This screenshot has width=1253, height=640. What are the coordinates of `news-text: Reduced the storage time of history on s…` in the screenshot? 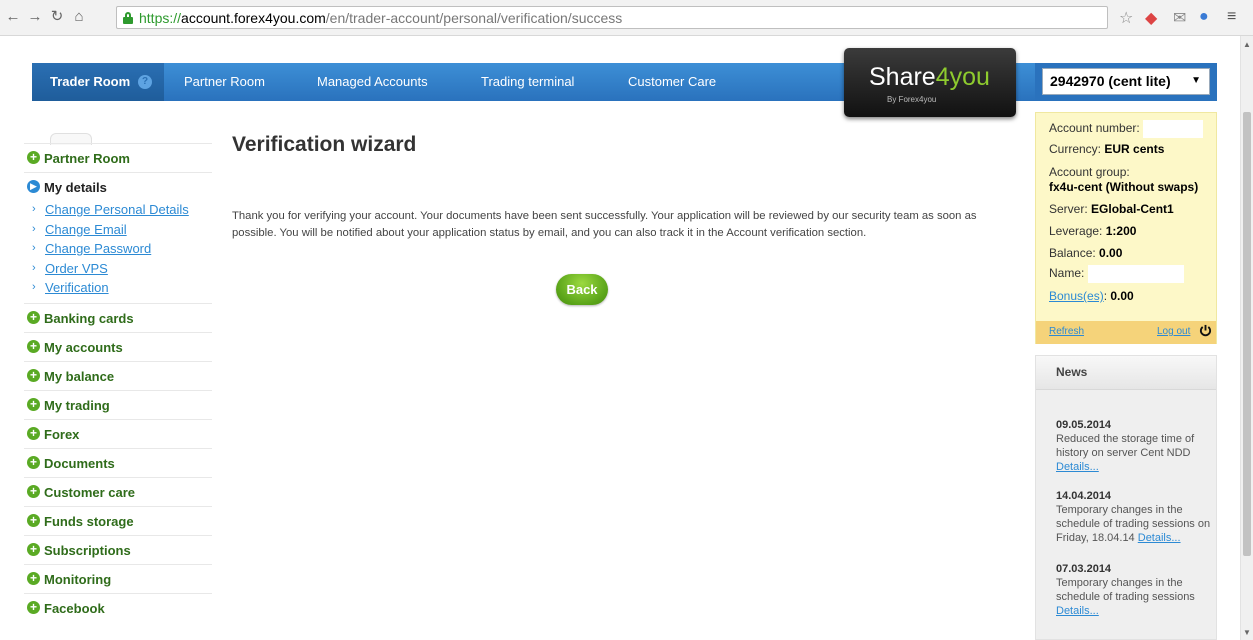 It's located at (1125, 446).